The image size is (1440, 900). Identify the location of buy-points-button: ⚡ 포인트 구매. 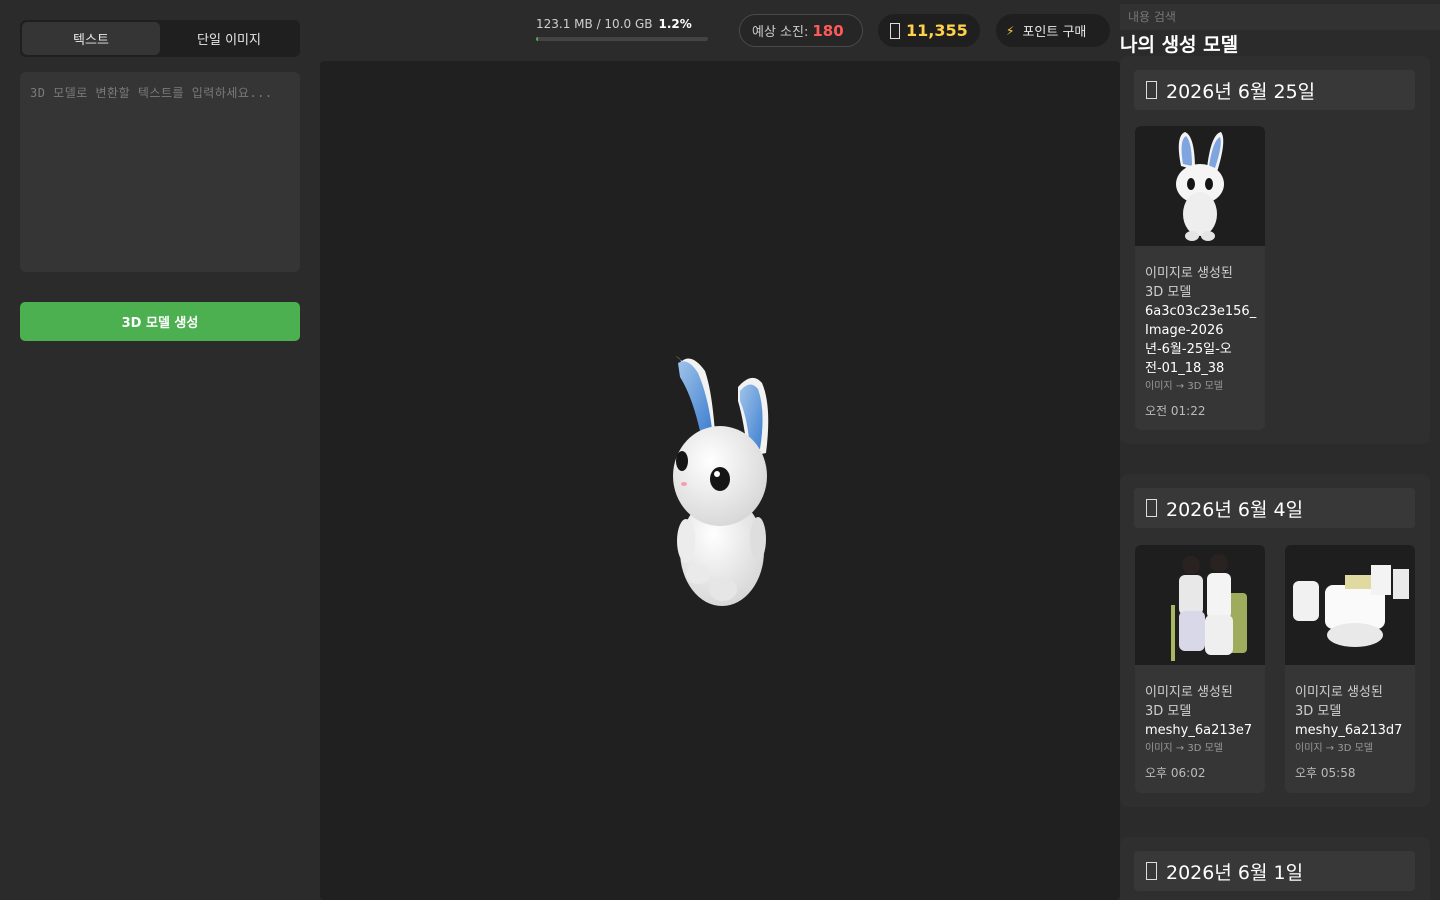
(1053, 30).